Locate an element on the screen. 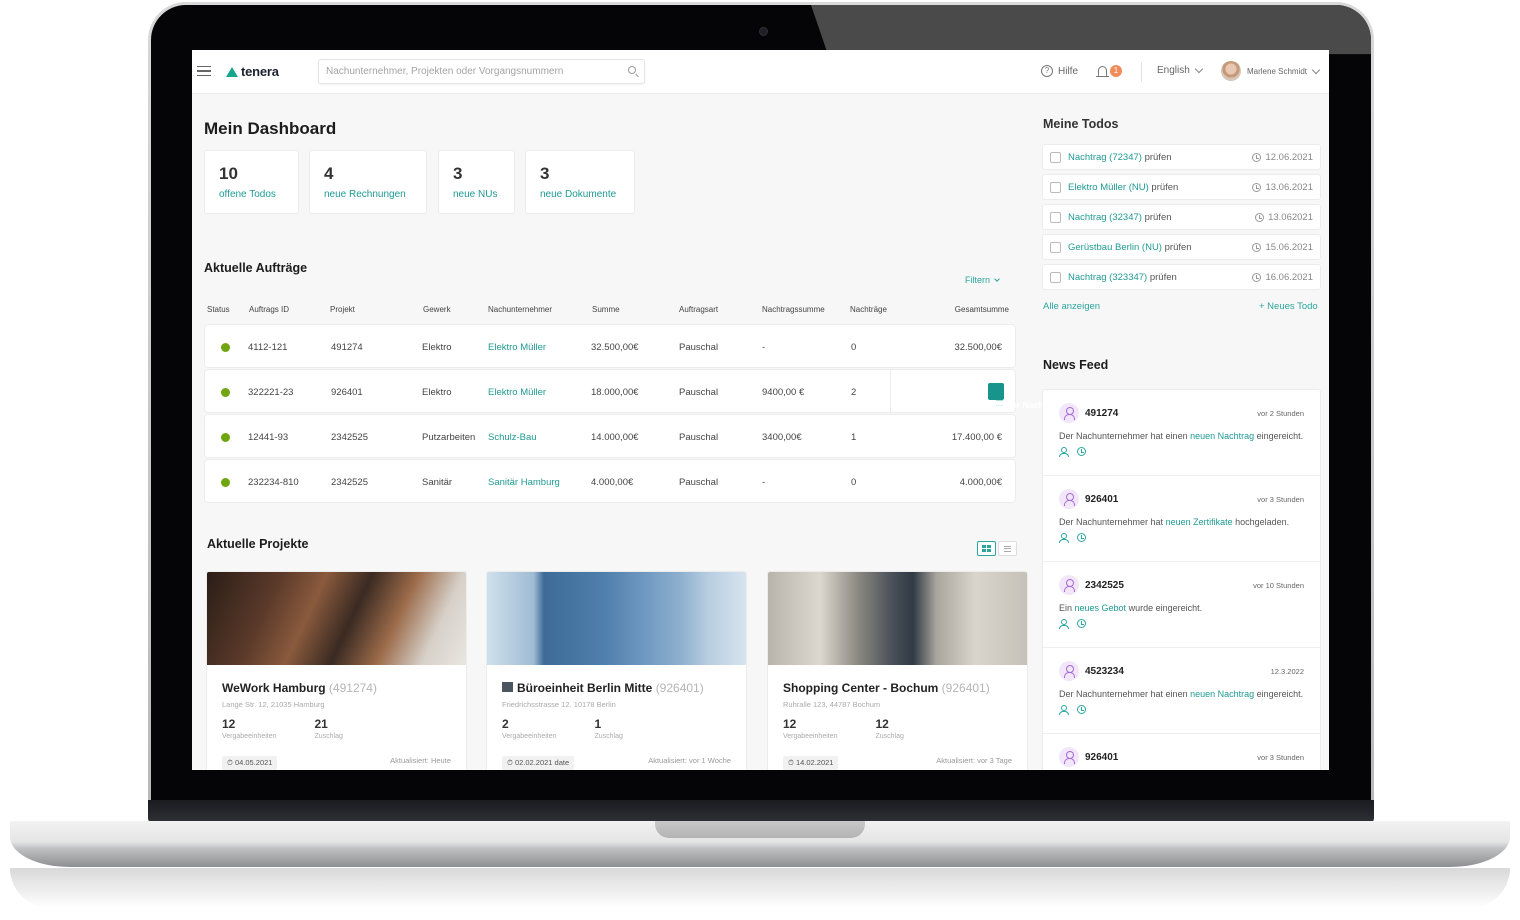  column-header-supplements: Nachträge is located at coordinates (868, 309).